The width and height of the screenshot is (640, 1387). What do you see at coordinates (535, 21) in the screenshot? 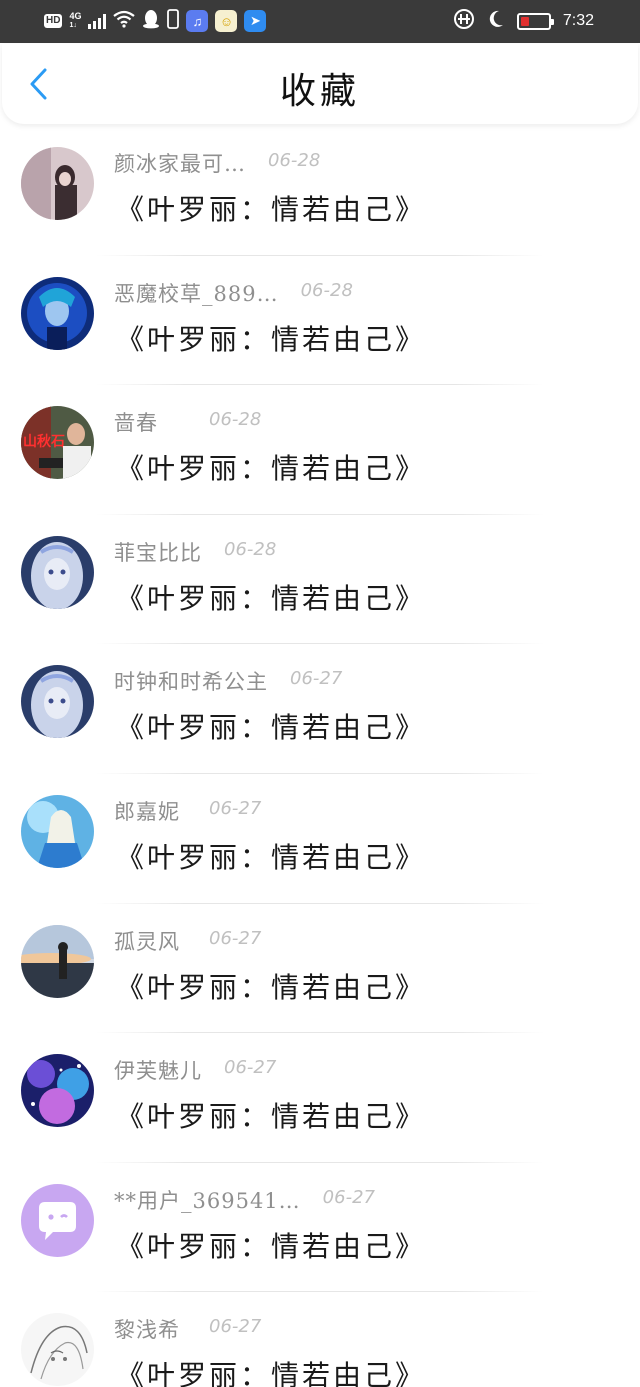
I see `battery-icon` at bounding box center [535, 21].